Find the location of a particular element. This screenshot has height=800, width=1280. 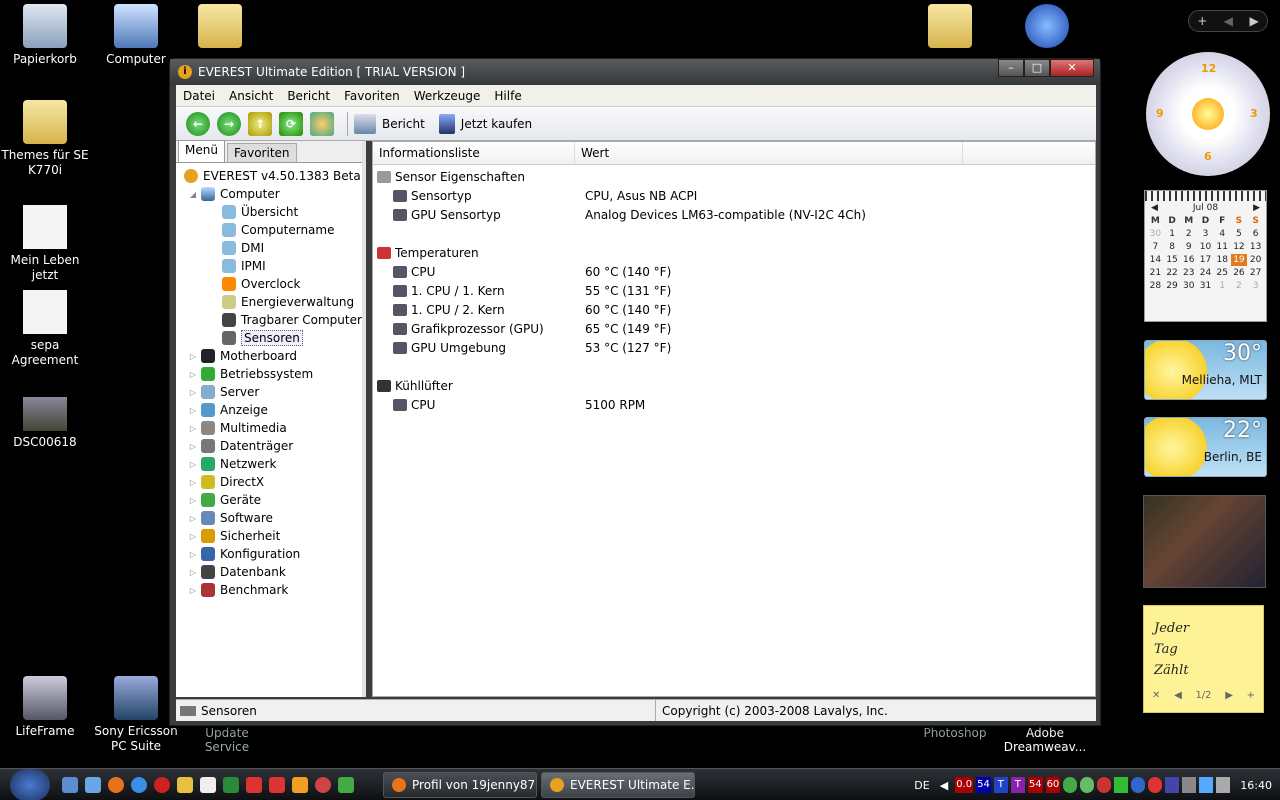

tray-icon-c is located at coordinates (1104, 785).